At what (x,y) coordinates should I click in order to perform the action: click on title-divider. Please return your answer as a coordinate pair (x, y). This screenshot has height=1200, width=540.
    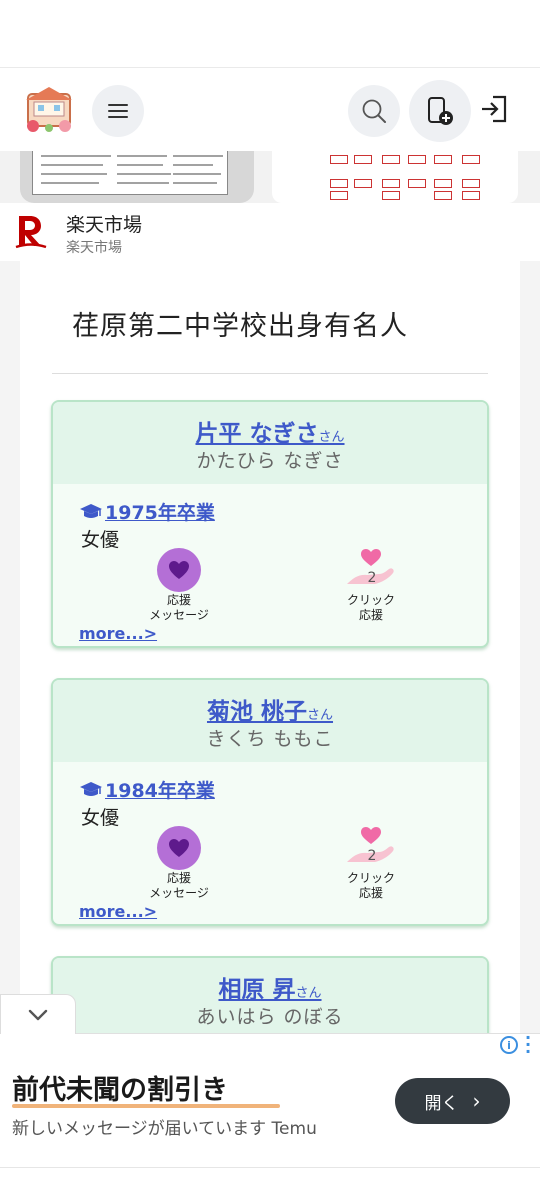
    Looking at the image, I should click on (270, 373).